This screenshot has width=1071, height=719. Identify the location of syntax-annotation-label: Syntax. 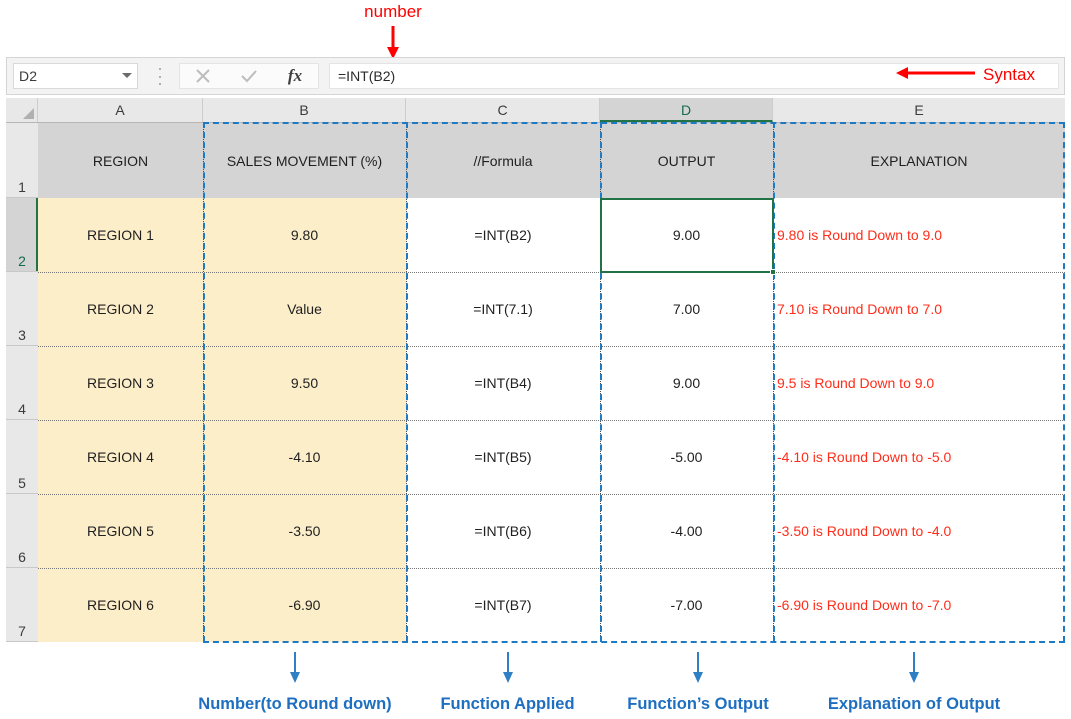
(1009, 74).